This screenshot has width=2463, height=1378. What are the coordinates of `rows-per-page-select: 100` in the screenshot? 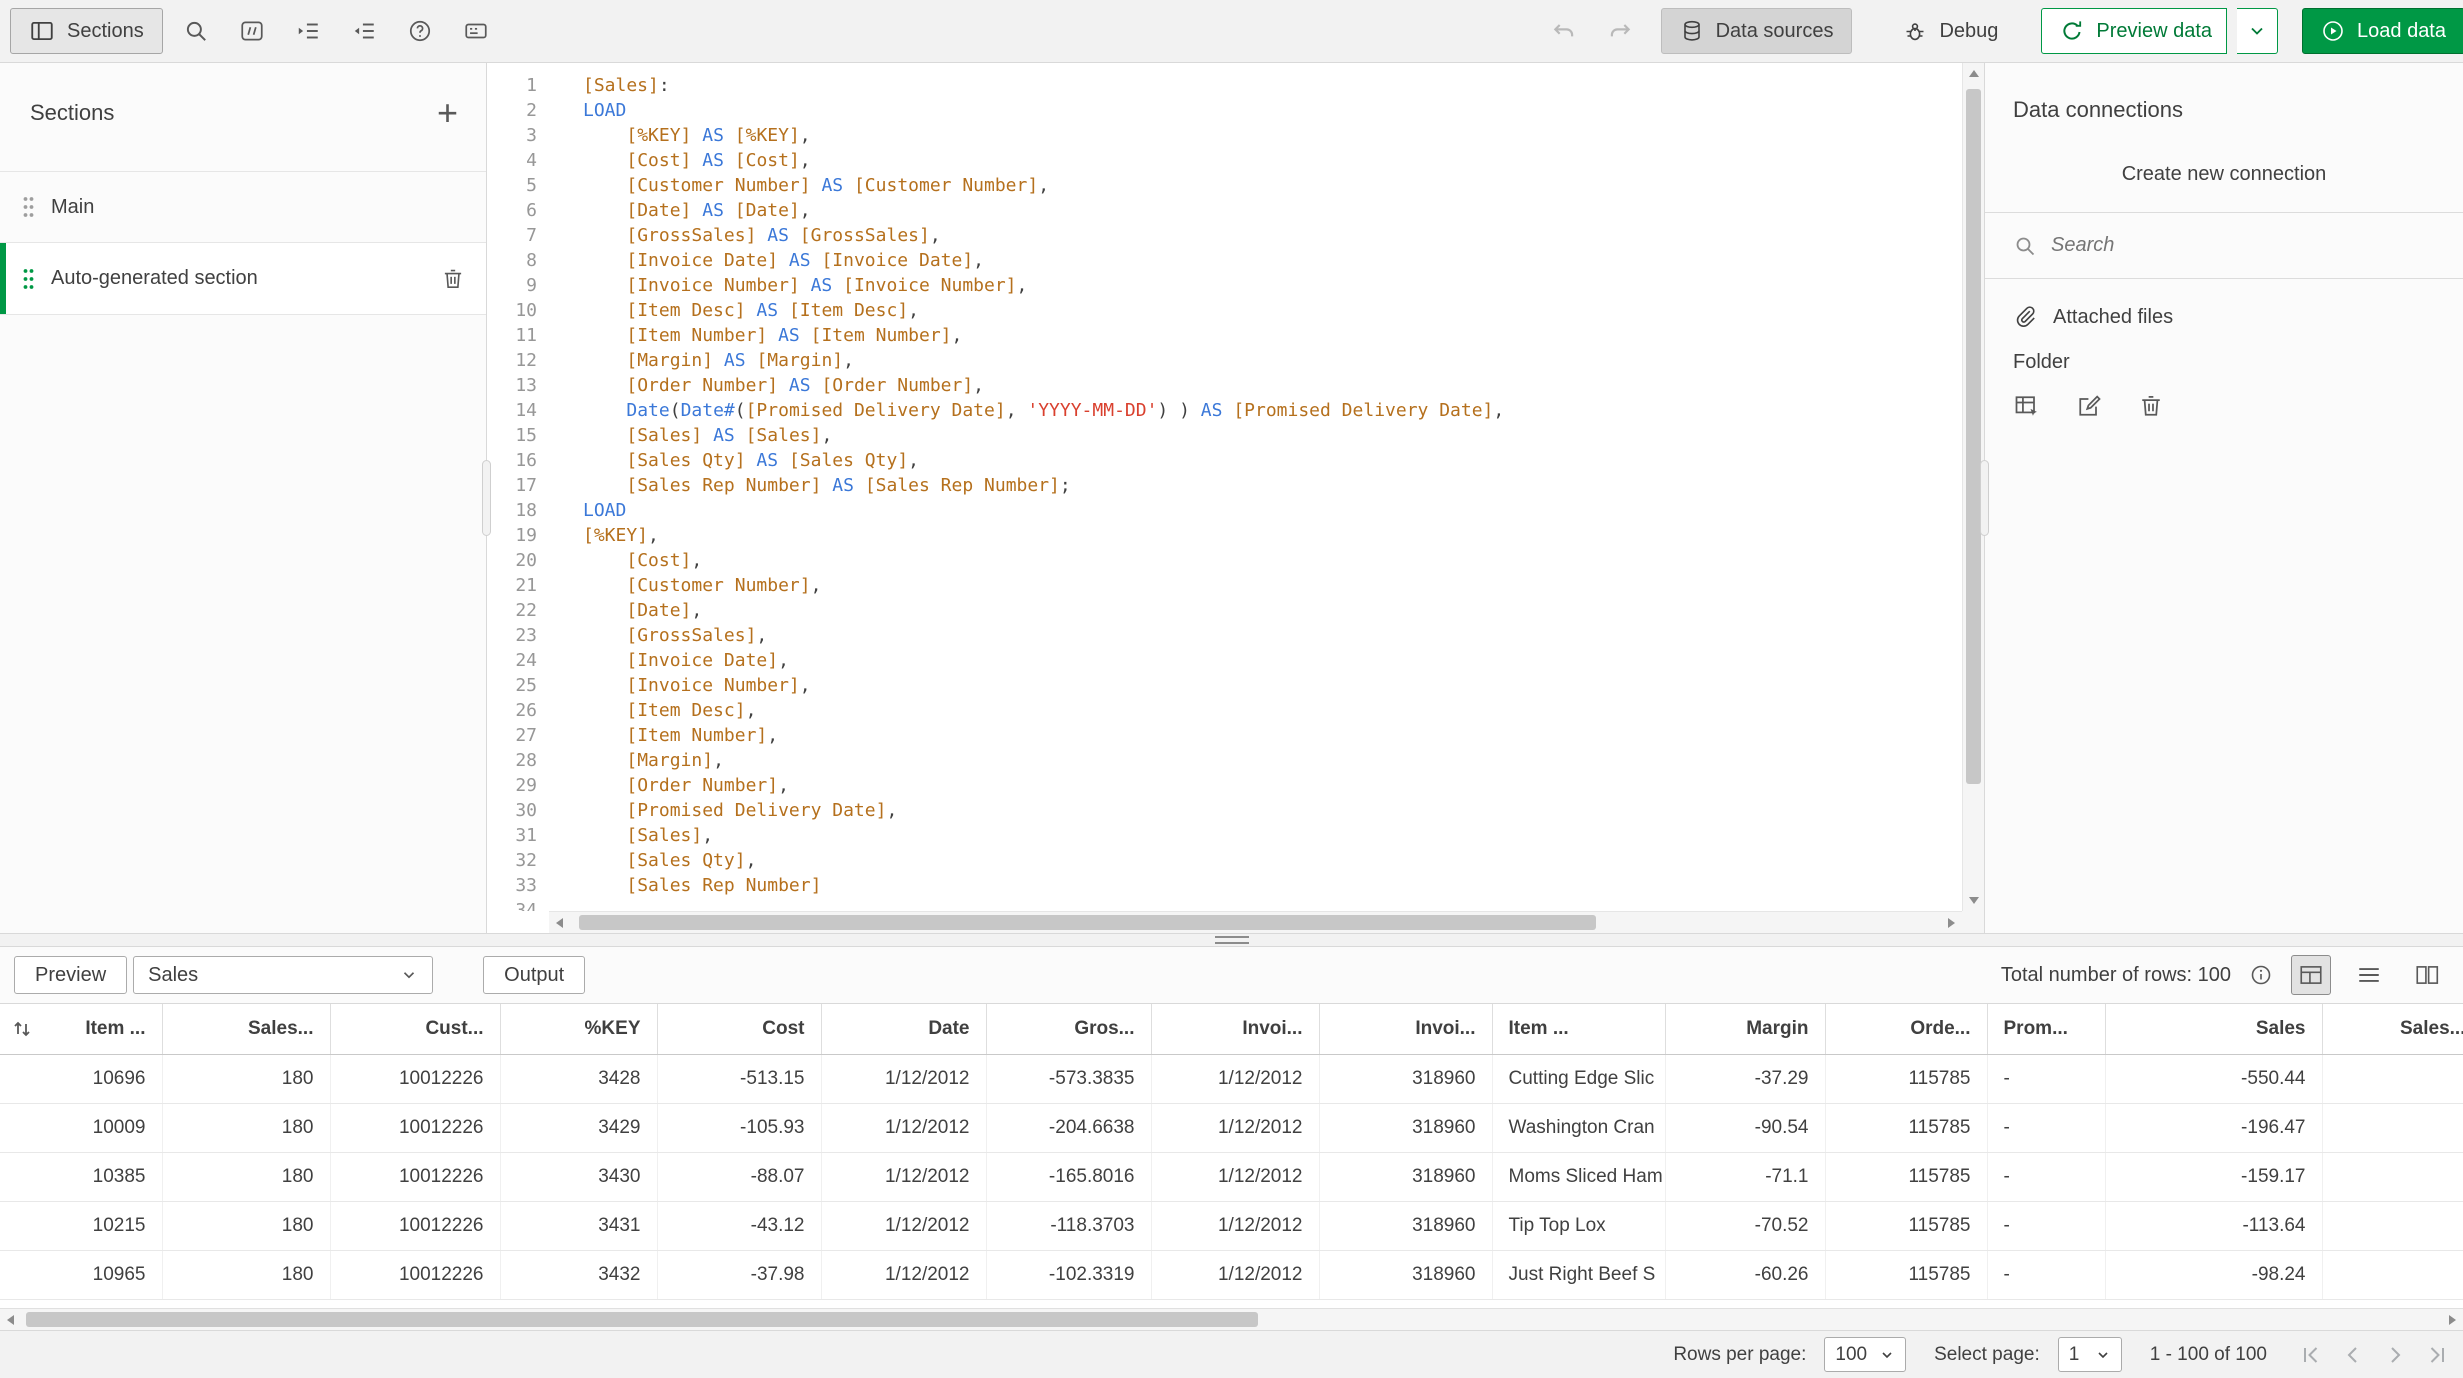 It's located at (1865, 1354).